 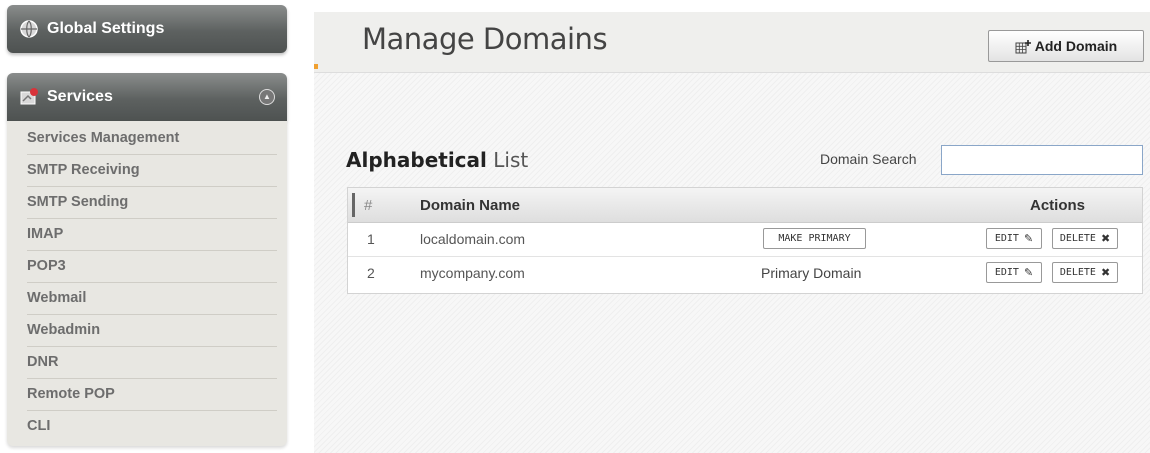 What do you see at coordinates (316, 66) in the screenshot?
I see `header-accent` at bounding box center [316, 66].